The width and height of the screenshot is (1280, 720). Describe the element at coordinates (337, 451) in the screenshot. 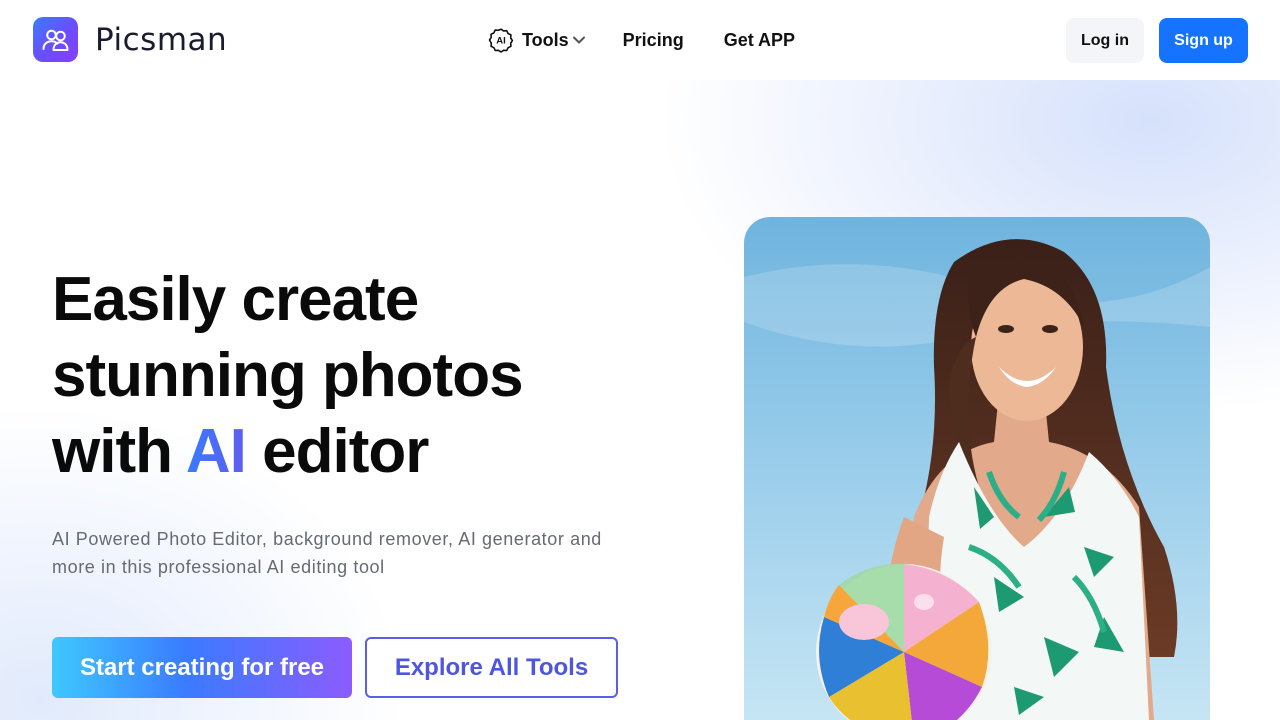

I see `hero-title-line-3-post: editor` at that location.